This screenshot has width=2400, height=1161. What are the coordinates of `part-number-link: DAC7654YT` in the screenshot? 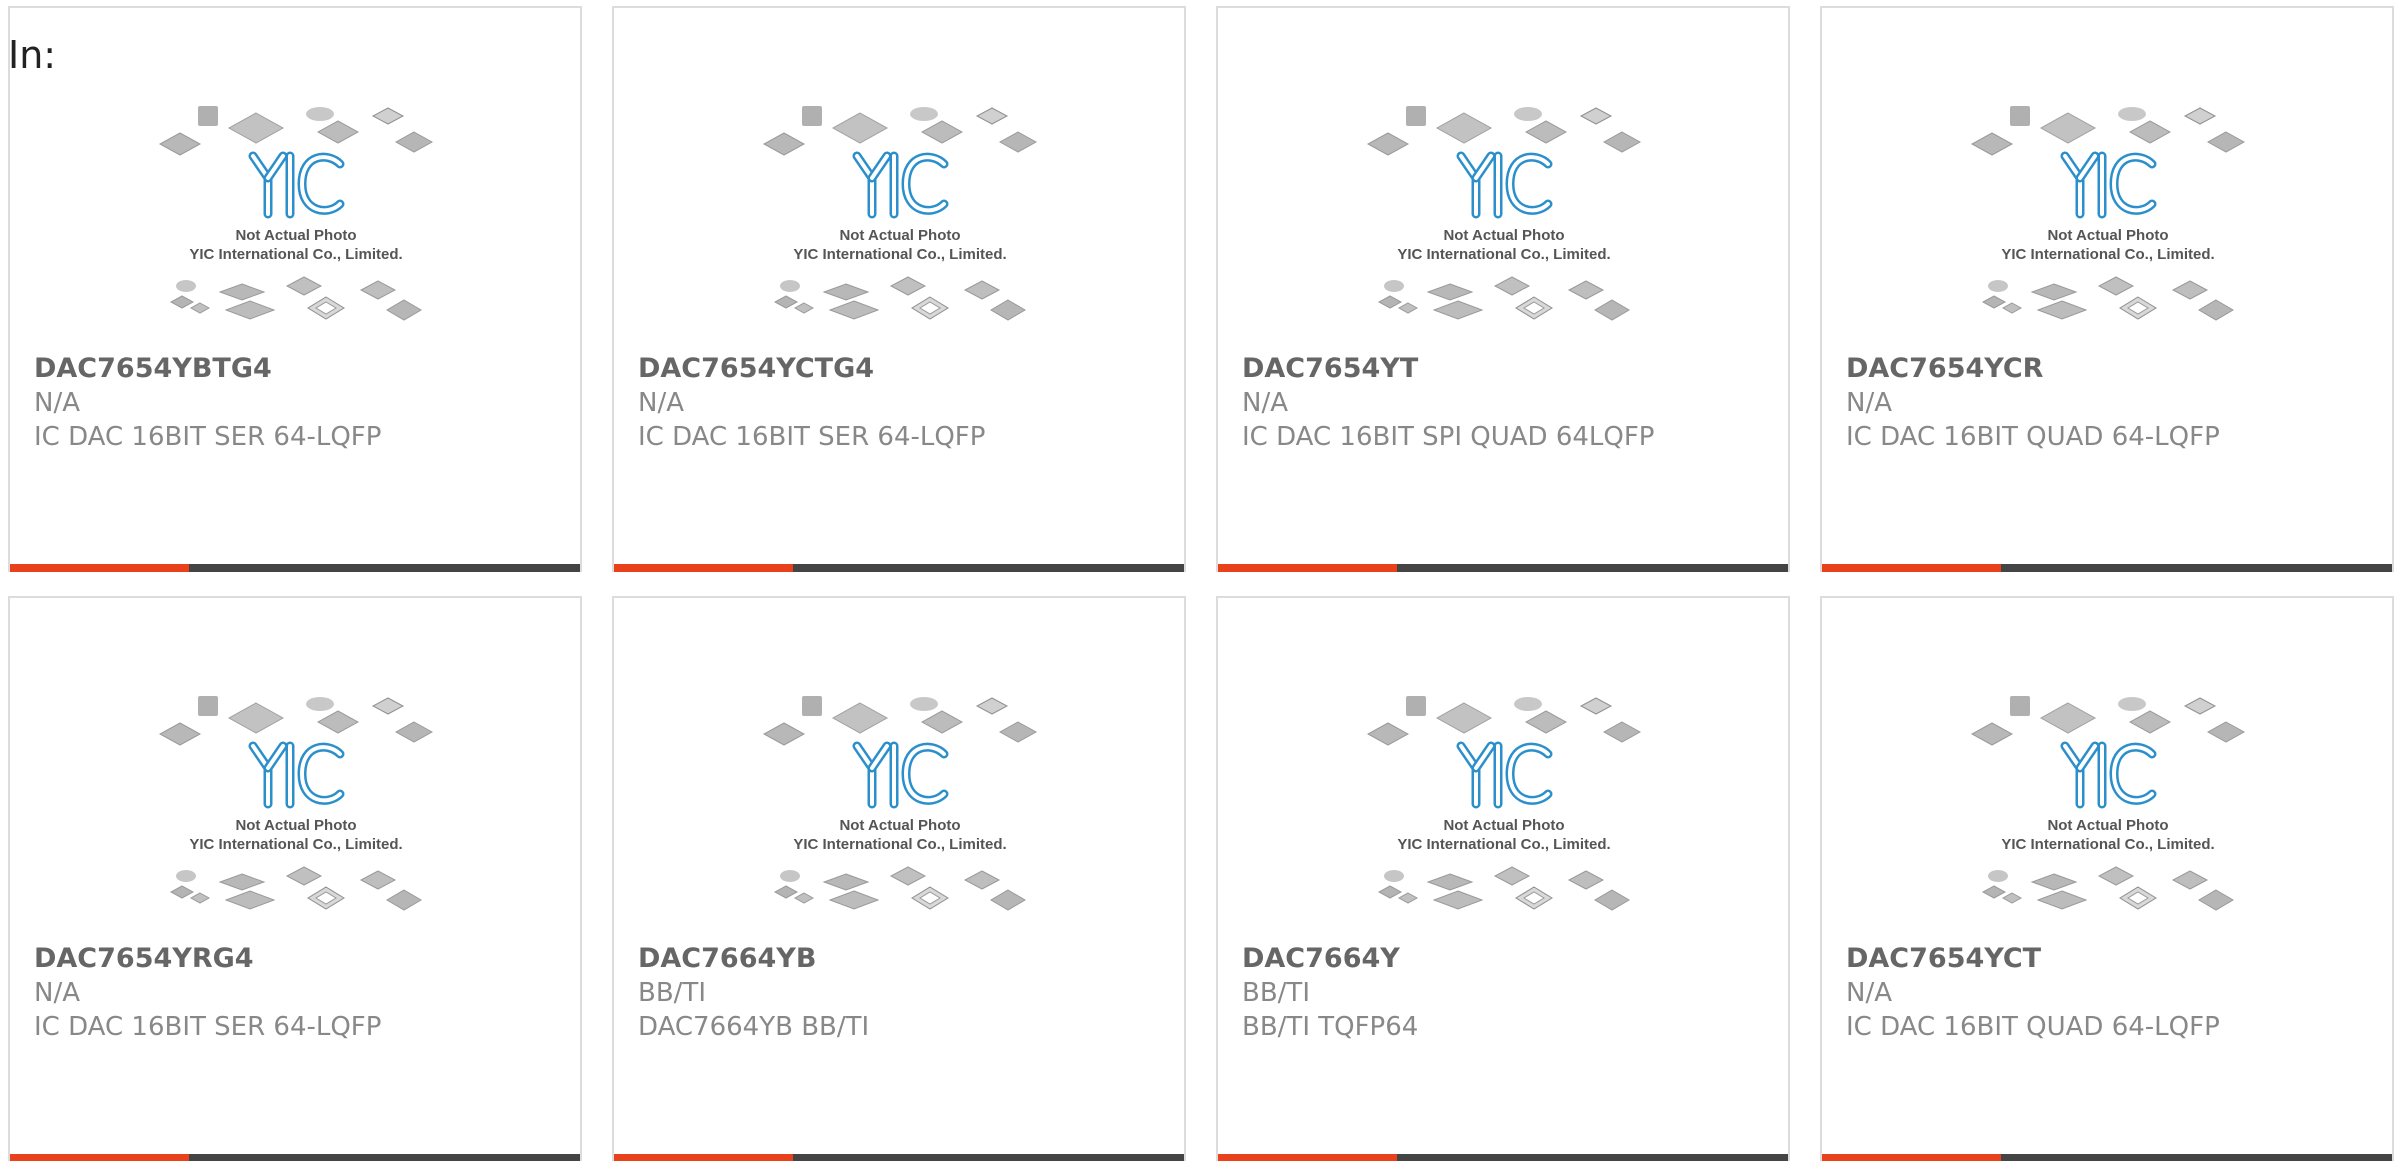 It's located at (1330, 369).